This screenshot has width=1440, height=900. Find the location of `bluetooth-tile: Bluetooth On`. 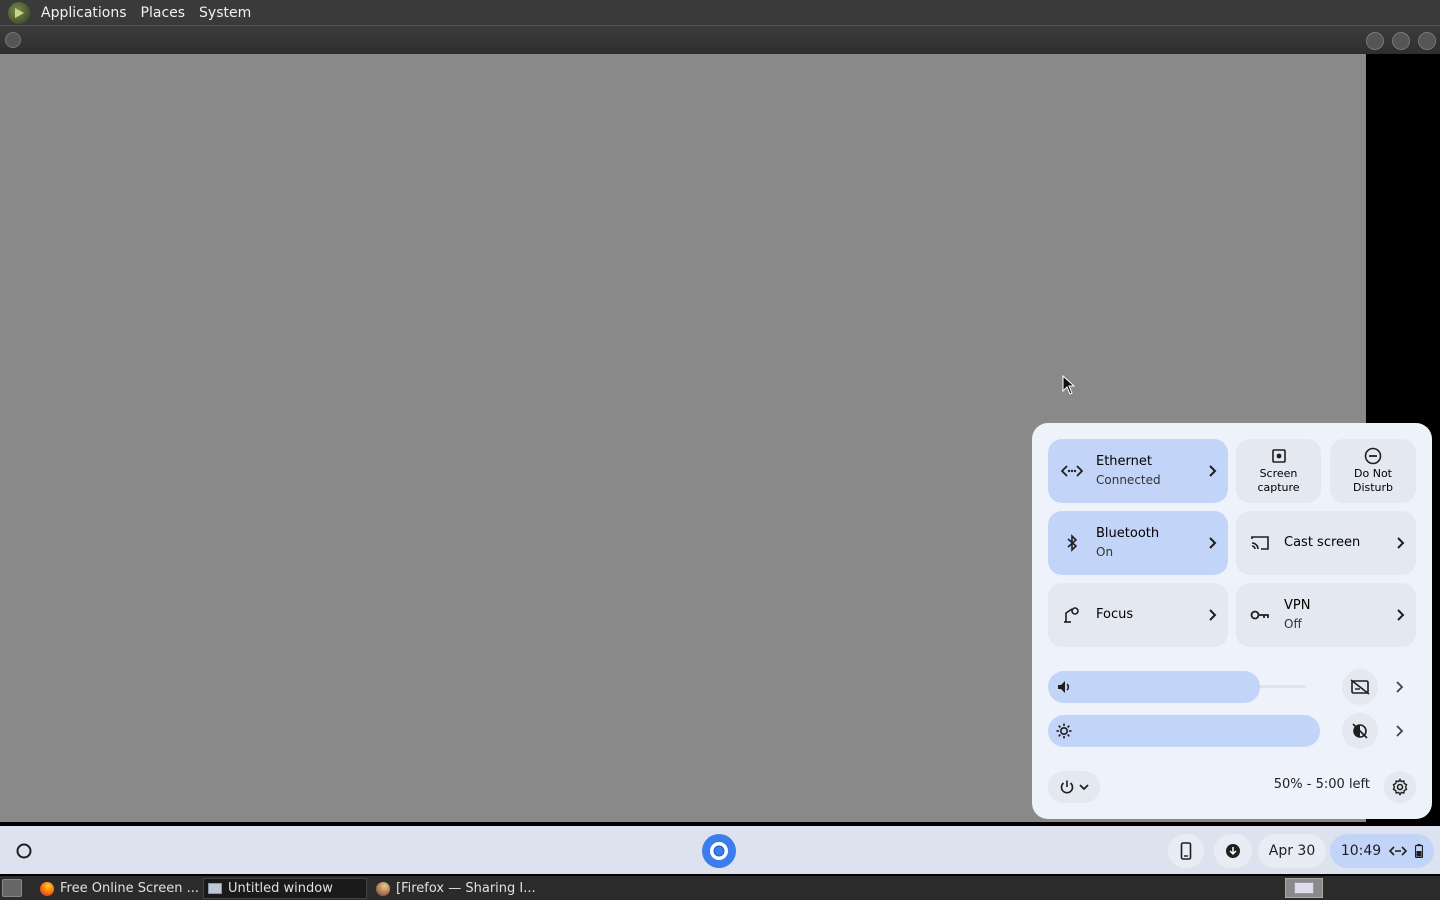

bluetooth-tile: Bluetooth On is located at coordinates (1138, 543).